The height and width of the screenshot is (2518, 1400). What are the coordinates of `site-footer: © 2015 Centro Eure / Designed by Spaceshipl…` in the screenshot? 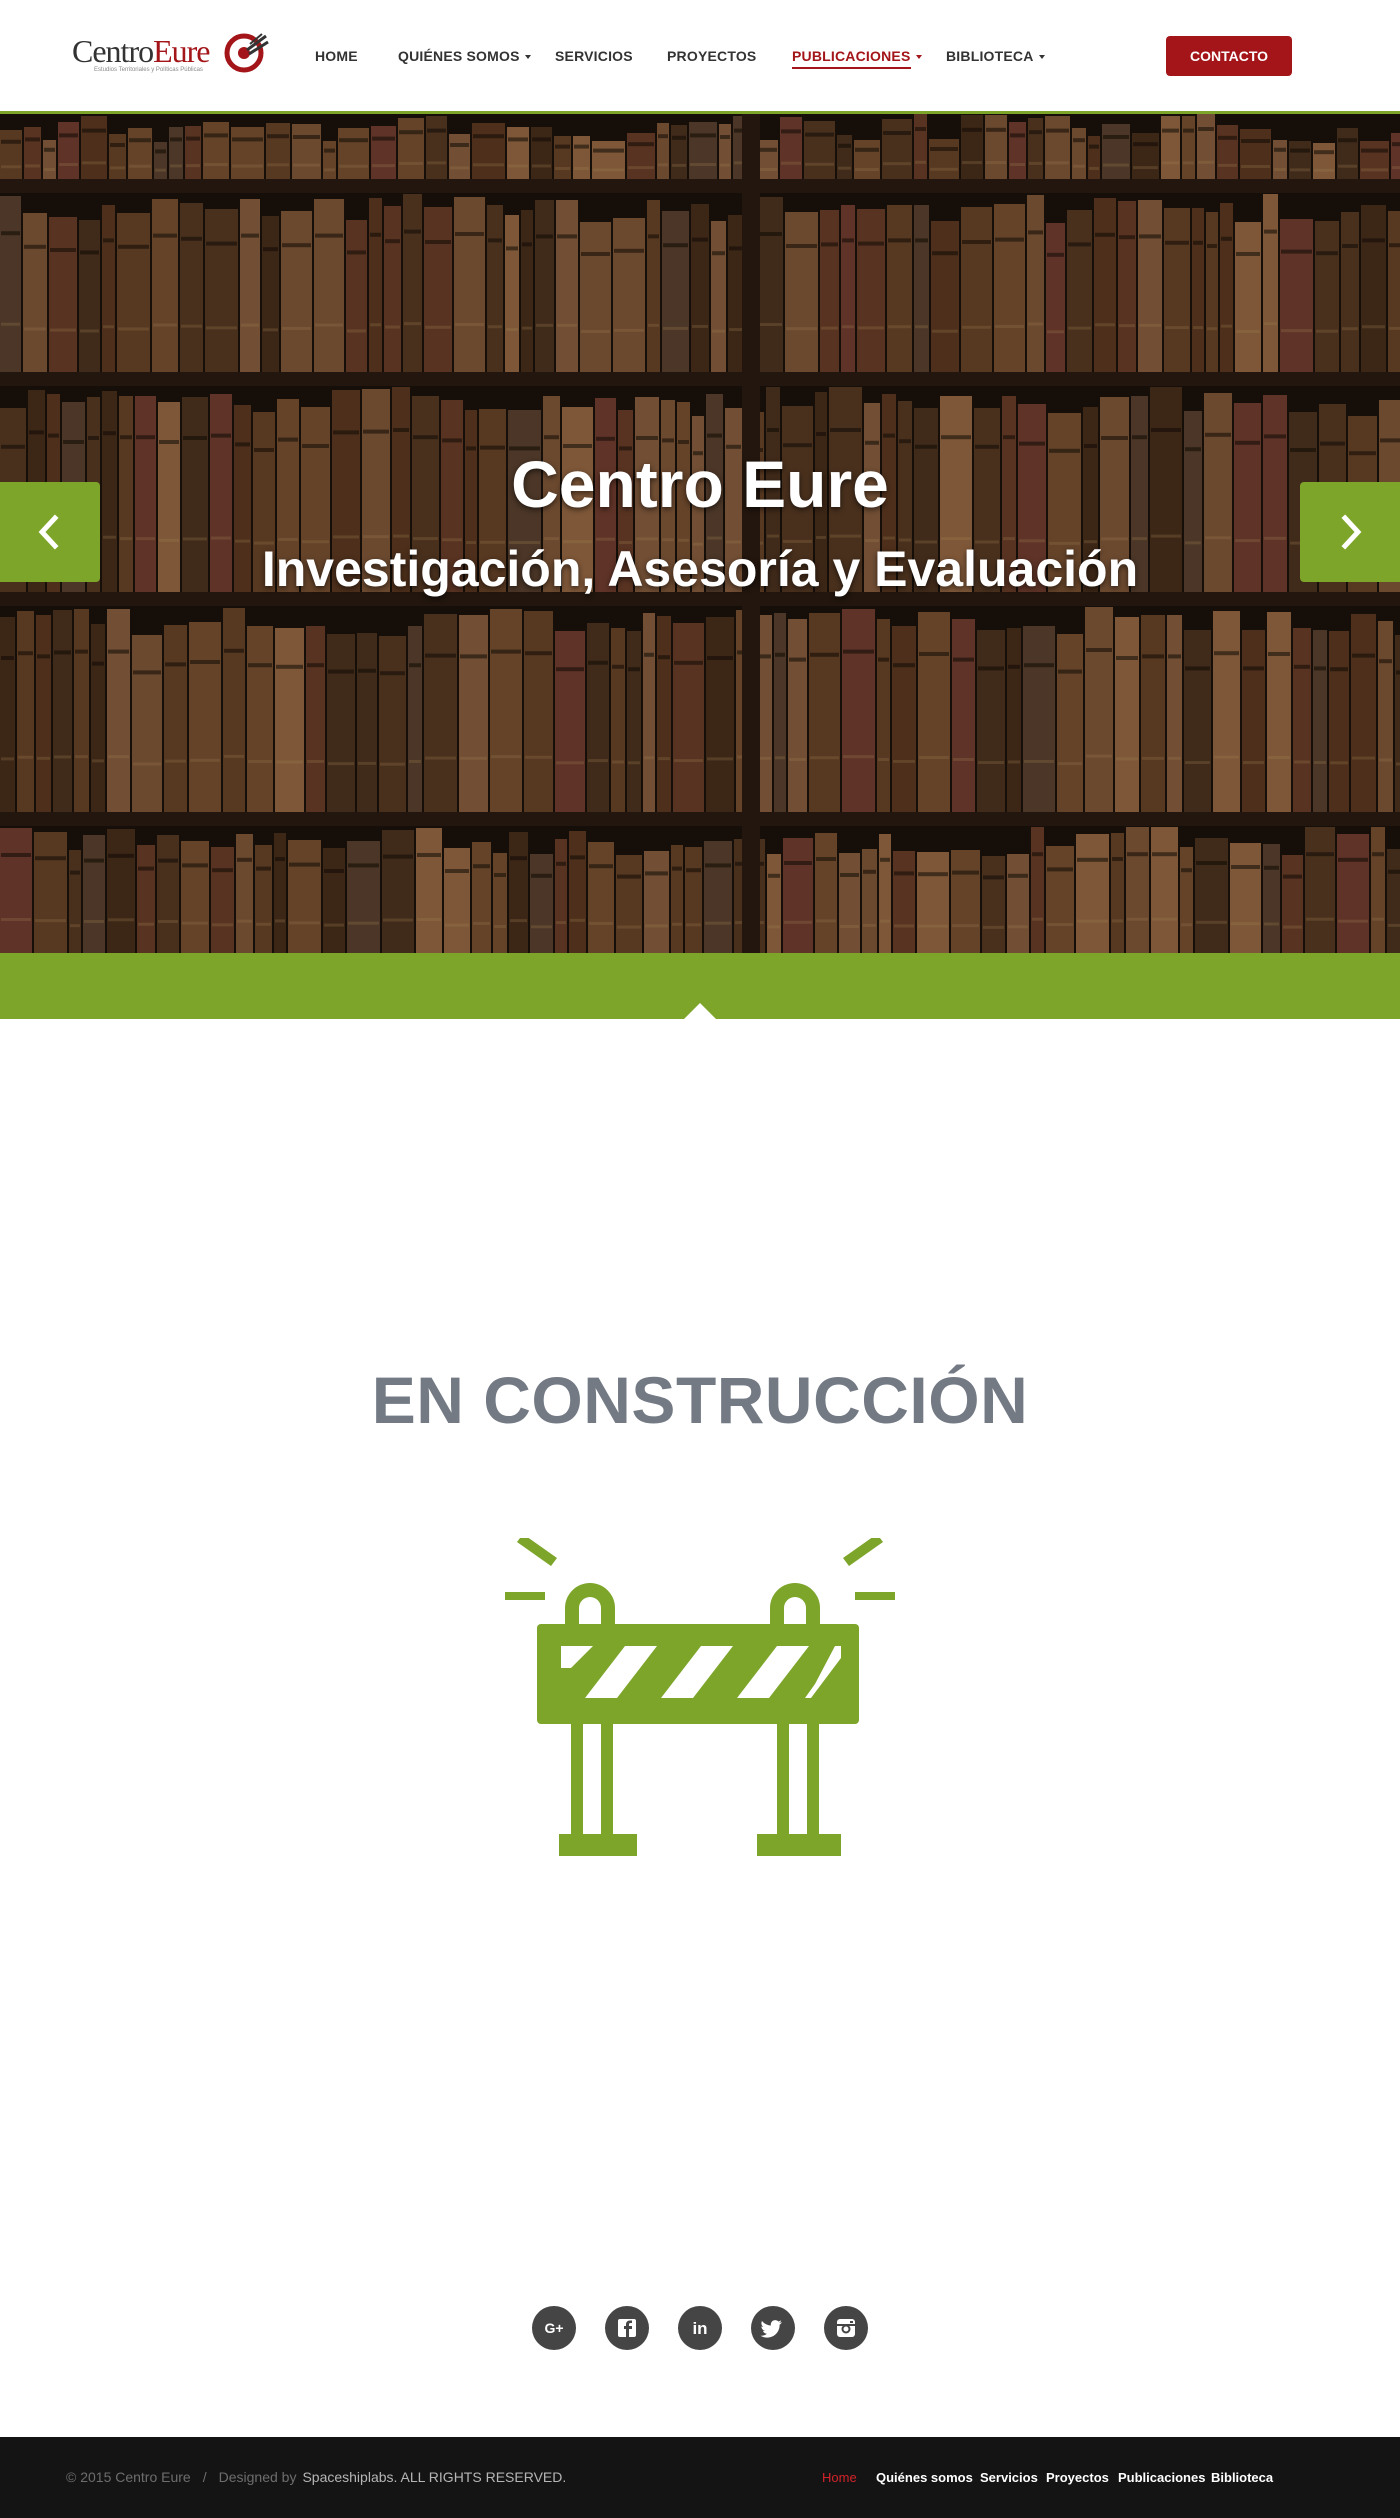 It's located at (700, 2477).